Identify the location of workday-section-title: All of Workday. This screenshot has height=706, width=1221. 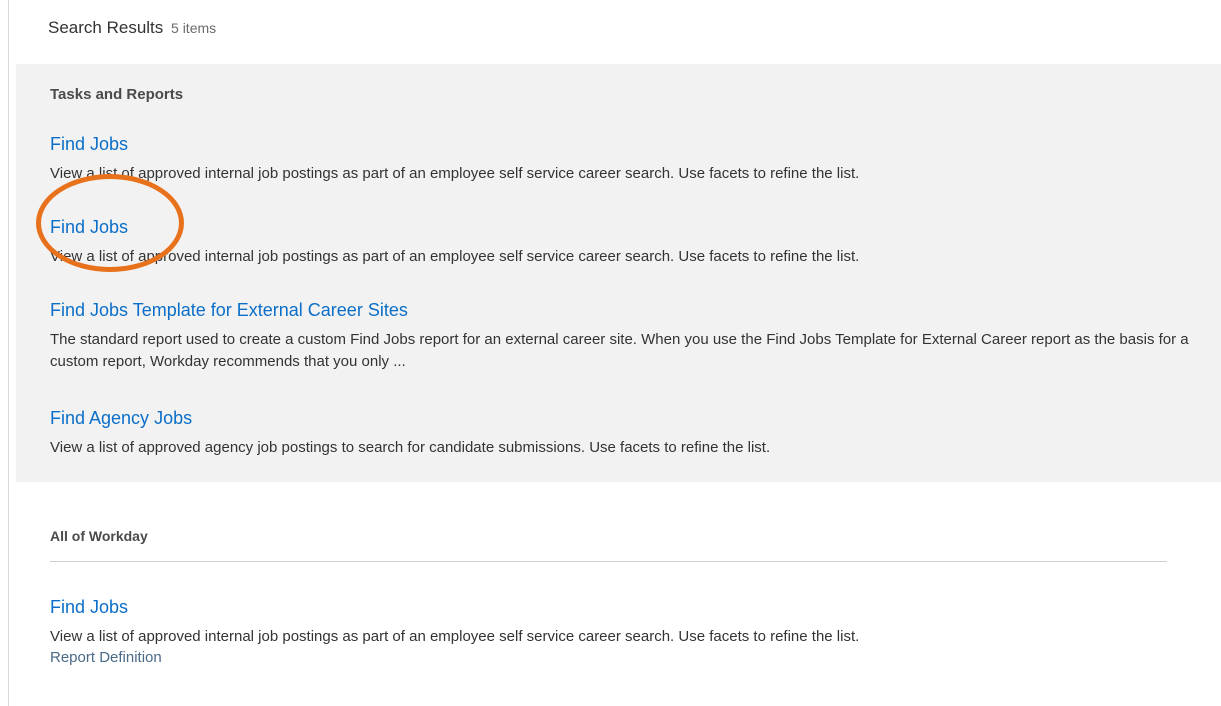
(99, 536).